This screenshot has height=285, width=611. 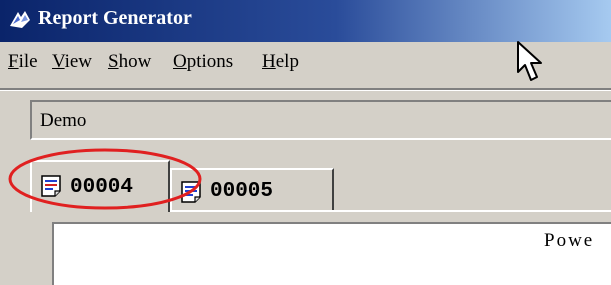 I want to click on menu-separator-highlight, so click(x=305, y=90).